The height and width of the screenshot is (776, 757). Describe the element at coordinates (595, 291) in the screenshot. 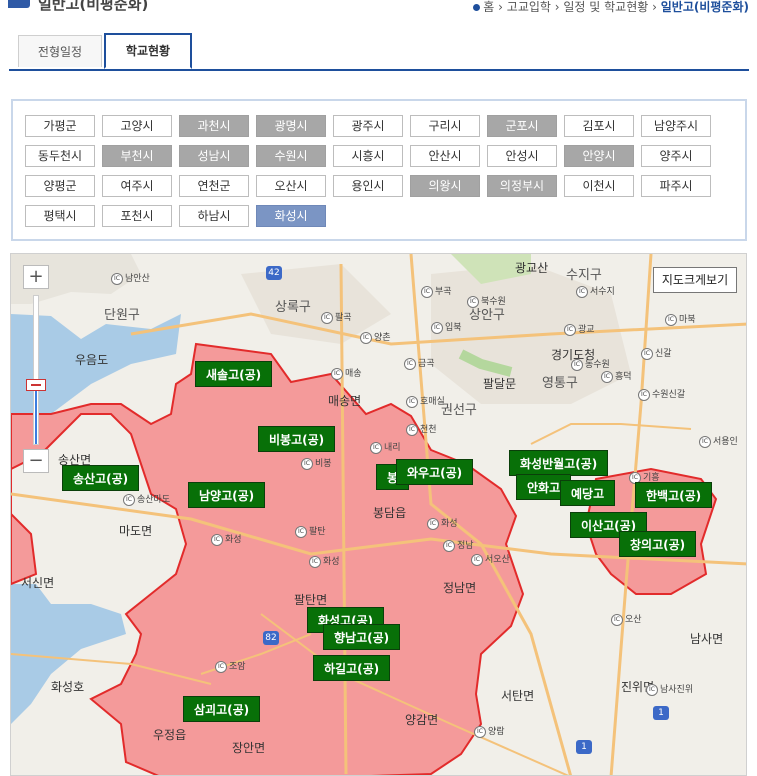

I see `map-interchange: IC 서수지` at that location.